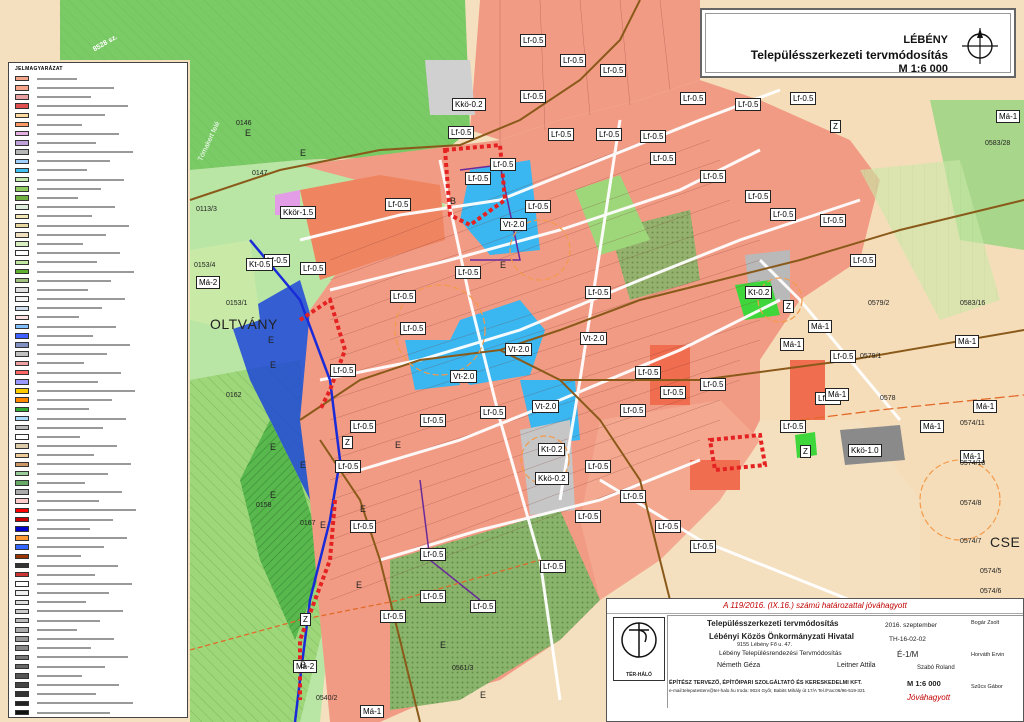  Describe the element at coordinates (998, 143) in the screenshot. I see `parcel-number: 0583/28` at that location.